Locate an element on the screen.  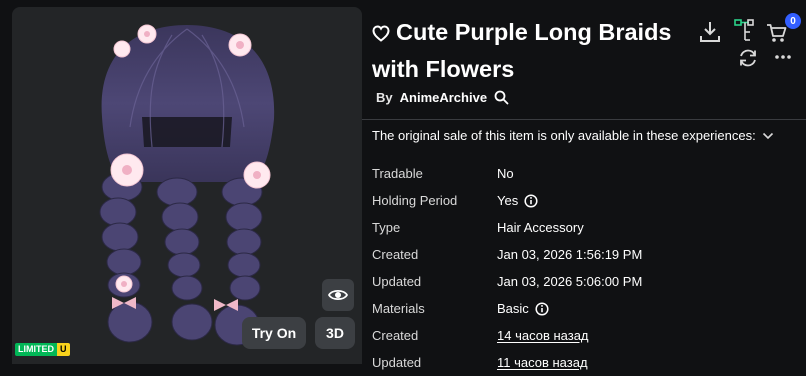
detail-row-created-relative: Created 14 часов назад is located at coordinates (587, 335).